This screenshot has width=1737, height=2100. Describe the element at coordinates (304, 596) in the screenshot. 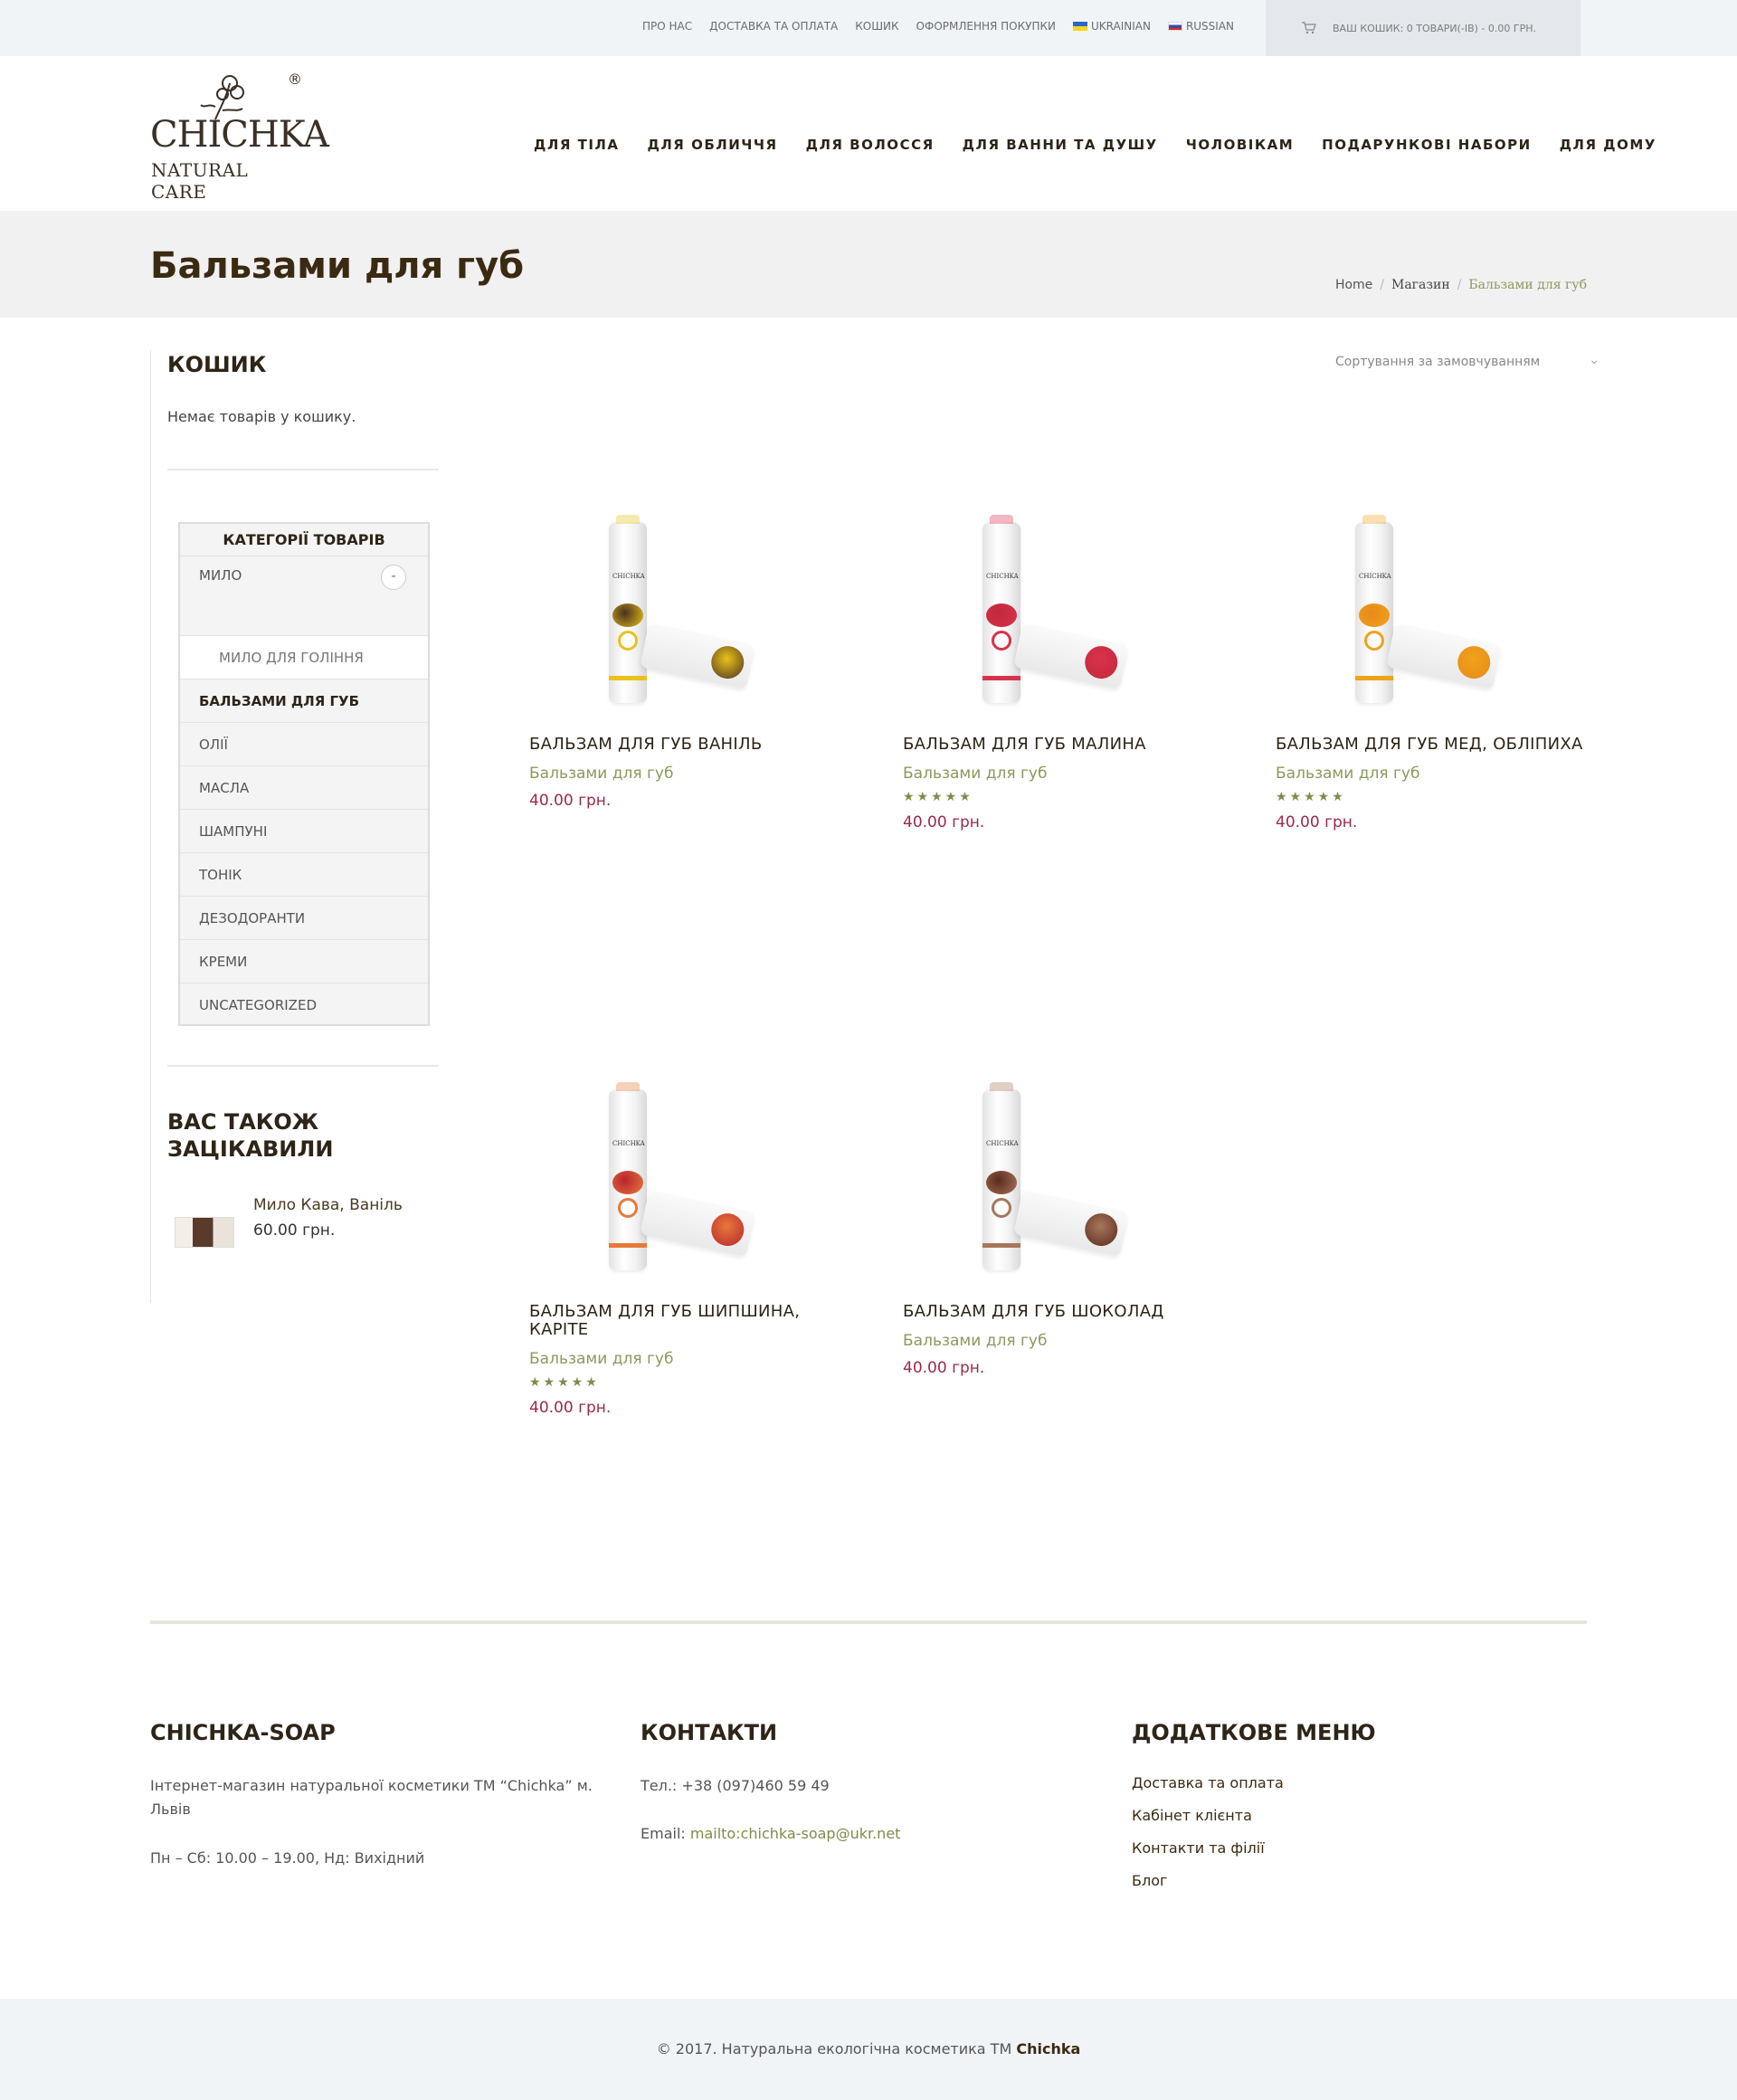

I see `category-milo: МИЛО -` at that location.